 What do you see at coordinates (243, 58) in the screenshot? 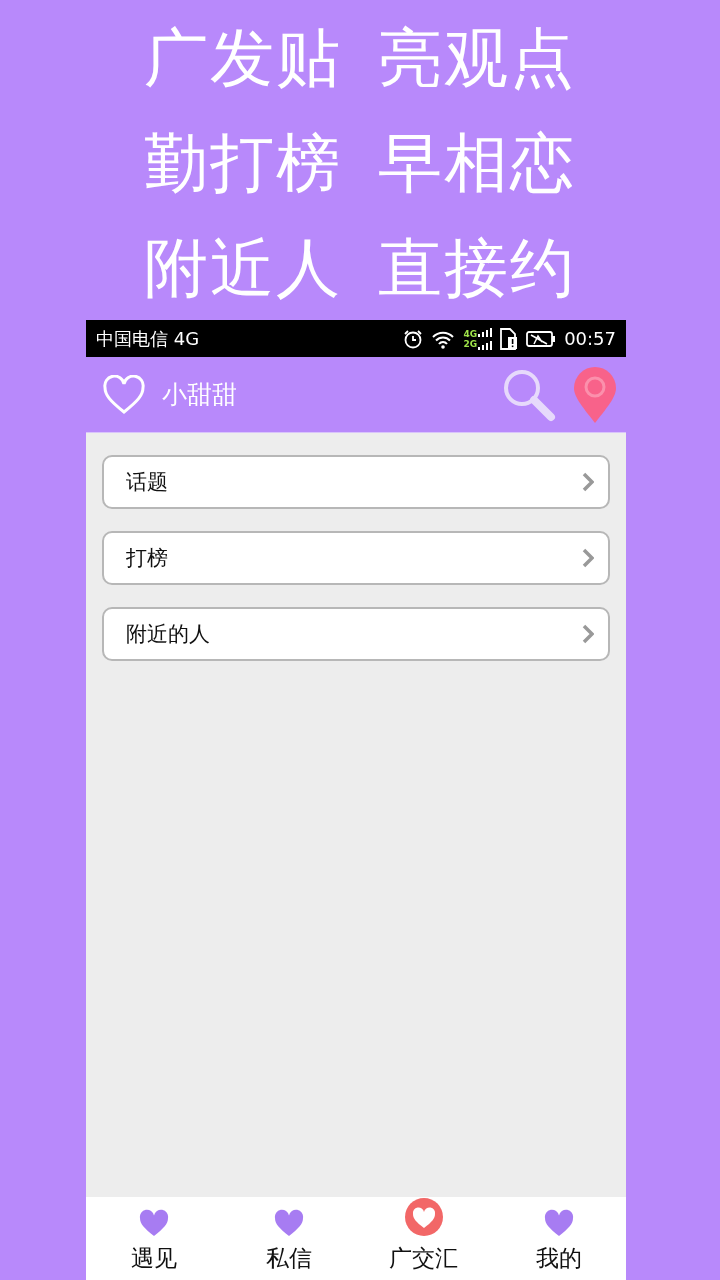
I see `headline-text: 广发贴` at bounding box center [243, 58].